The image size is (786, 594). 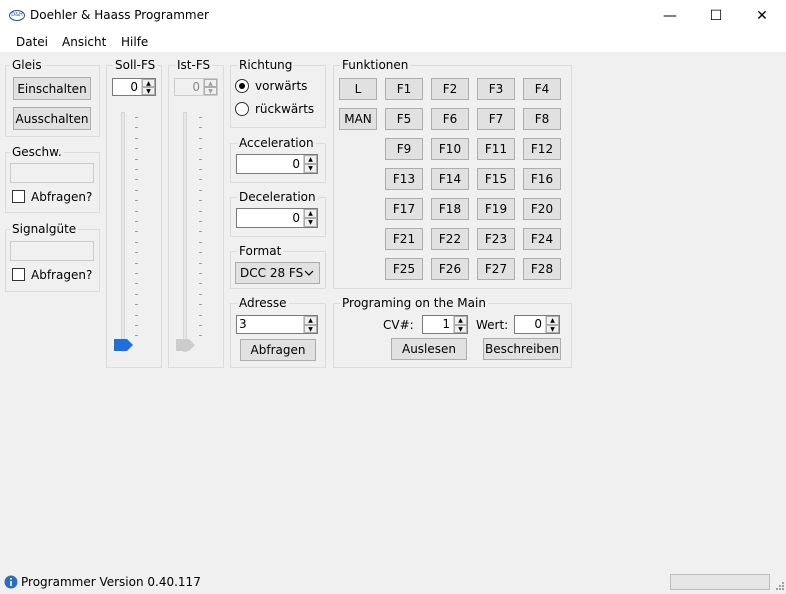 I want to click on address-spinner: 3 ▲ ▼, so click(x=277, y=324).